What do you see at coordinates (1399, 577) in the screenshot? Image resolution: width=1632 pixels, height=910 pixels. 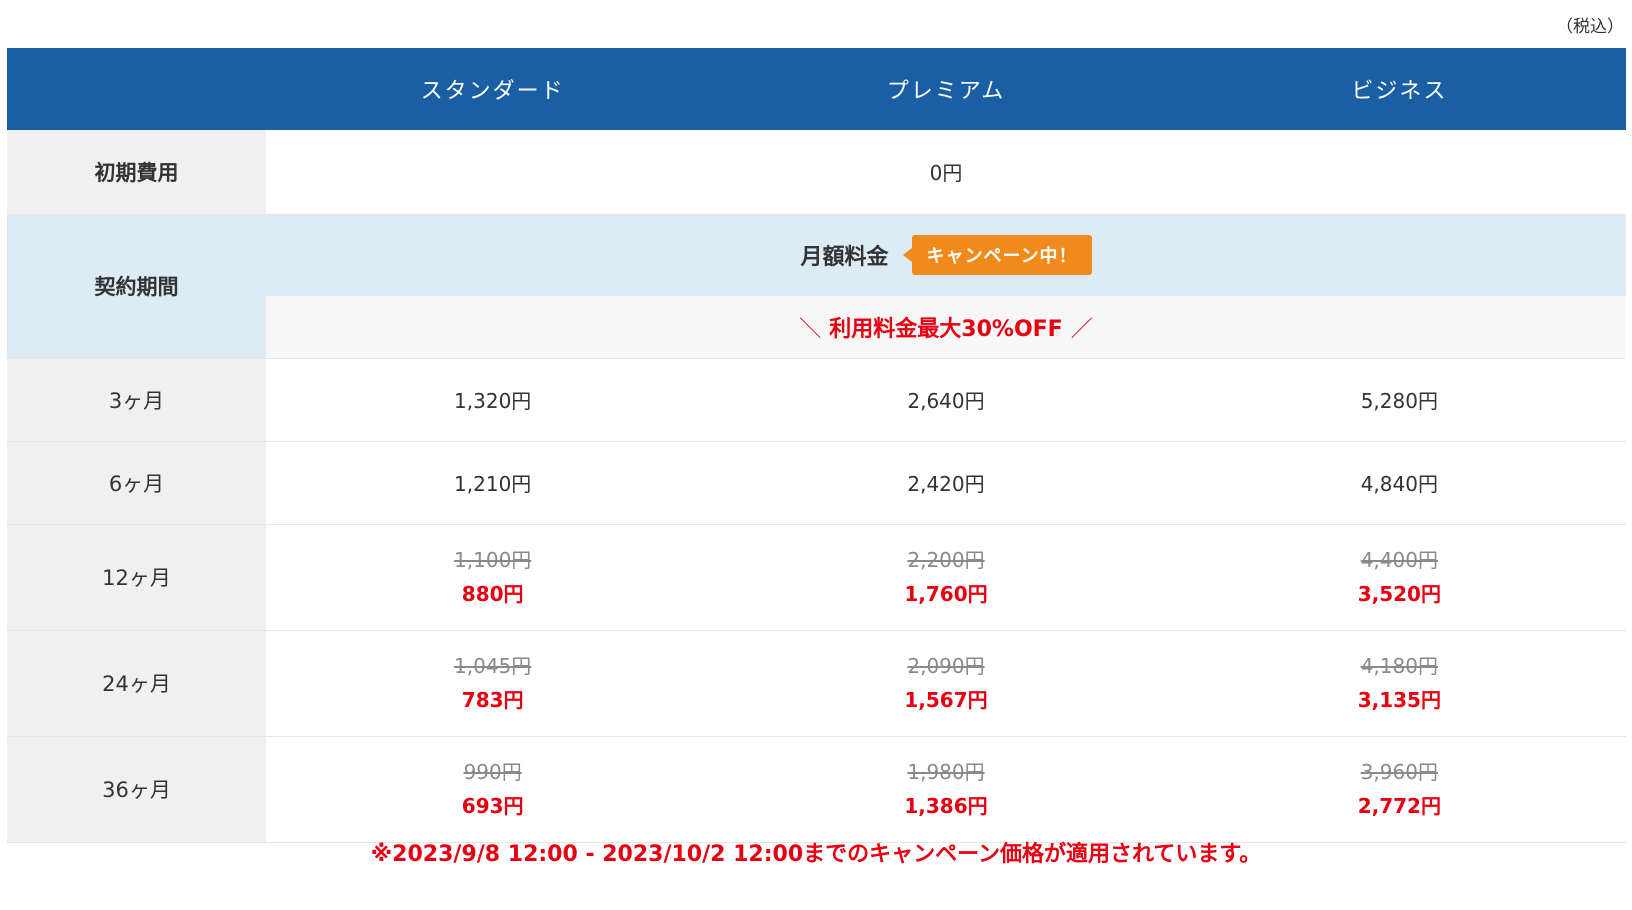 I see `price-cell: 4,400円 3,520円` at bounding box center [1399, 577].